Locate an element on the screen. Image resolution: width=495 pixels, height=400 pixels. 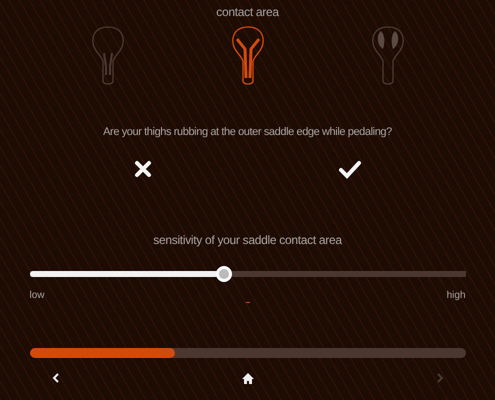
no-button is located at coordinates (142, 168).